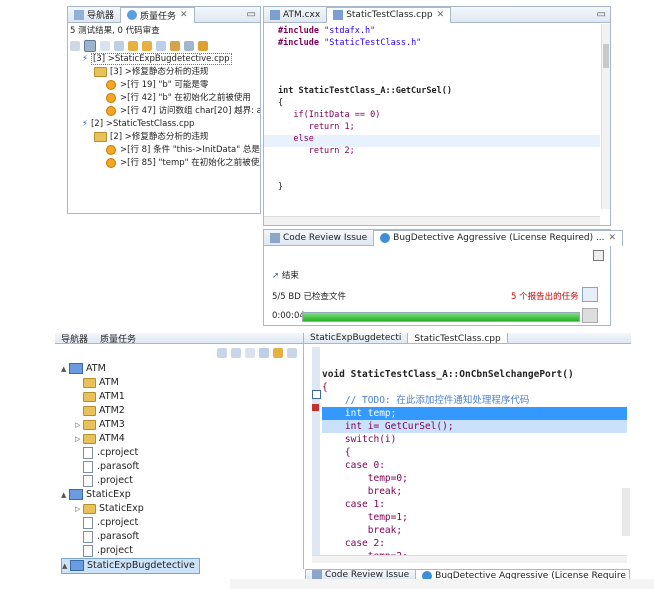  Describe the element at coordinates (281, 187) in the screenshot. I see `code-text: }` at that location.